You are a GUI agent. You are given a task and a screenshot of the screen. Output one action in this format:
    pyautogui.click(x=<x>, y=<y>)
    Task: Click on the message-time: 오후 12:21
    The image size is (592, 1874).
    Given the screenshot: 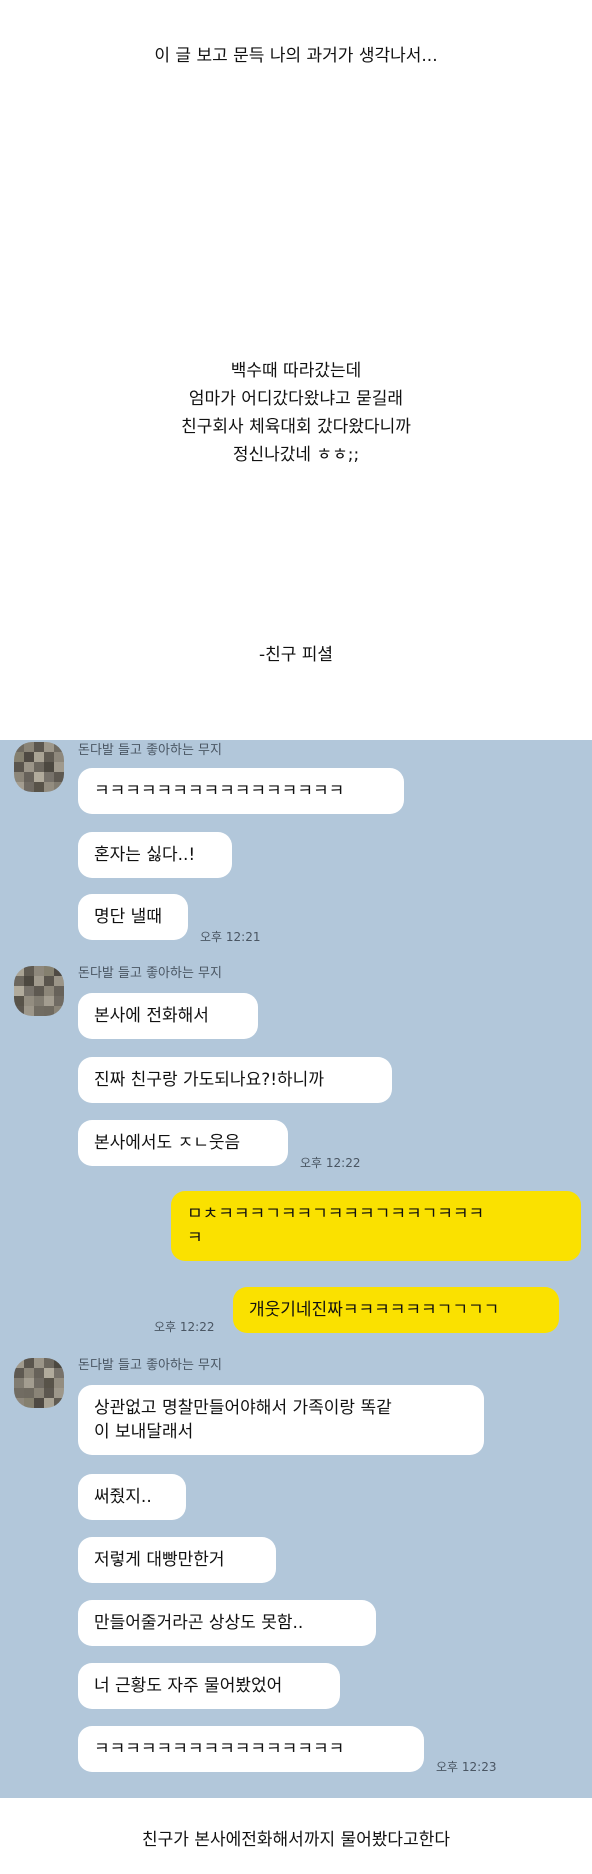 What is the action you would take?
    pyautogui.click(x=230, y=937)
    